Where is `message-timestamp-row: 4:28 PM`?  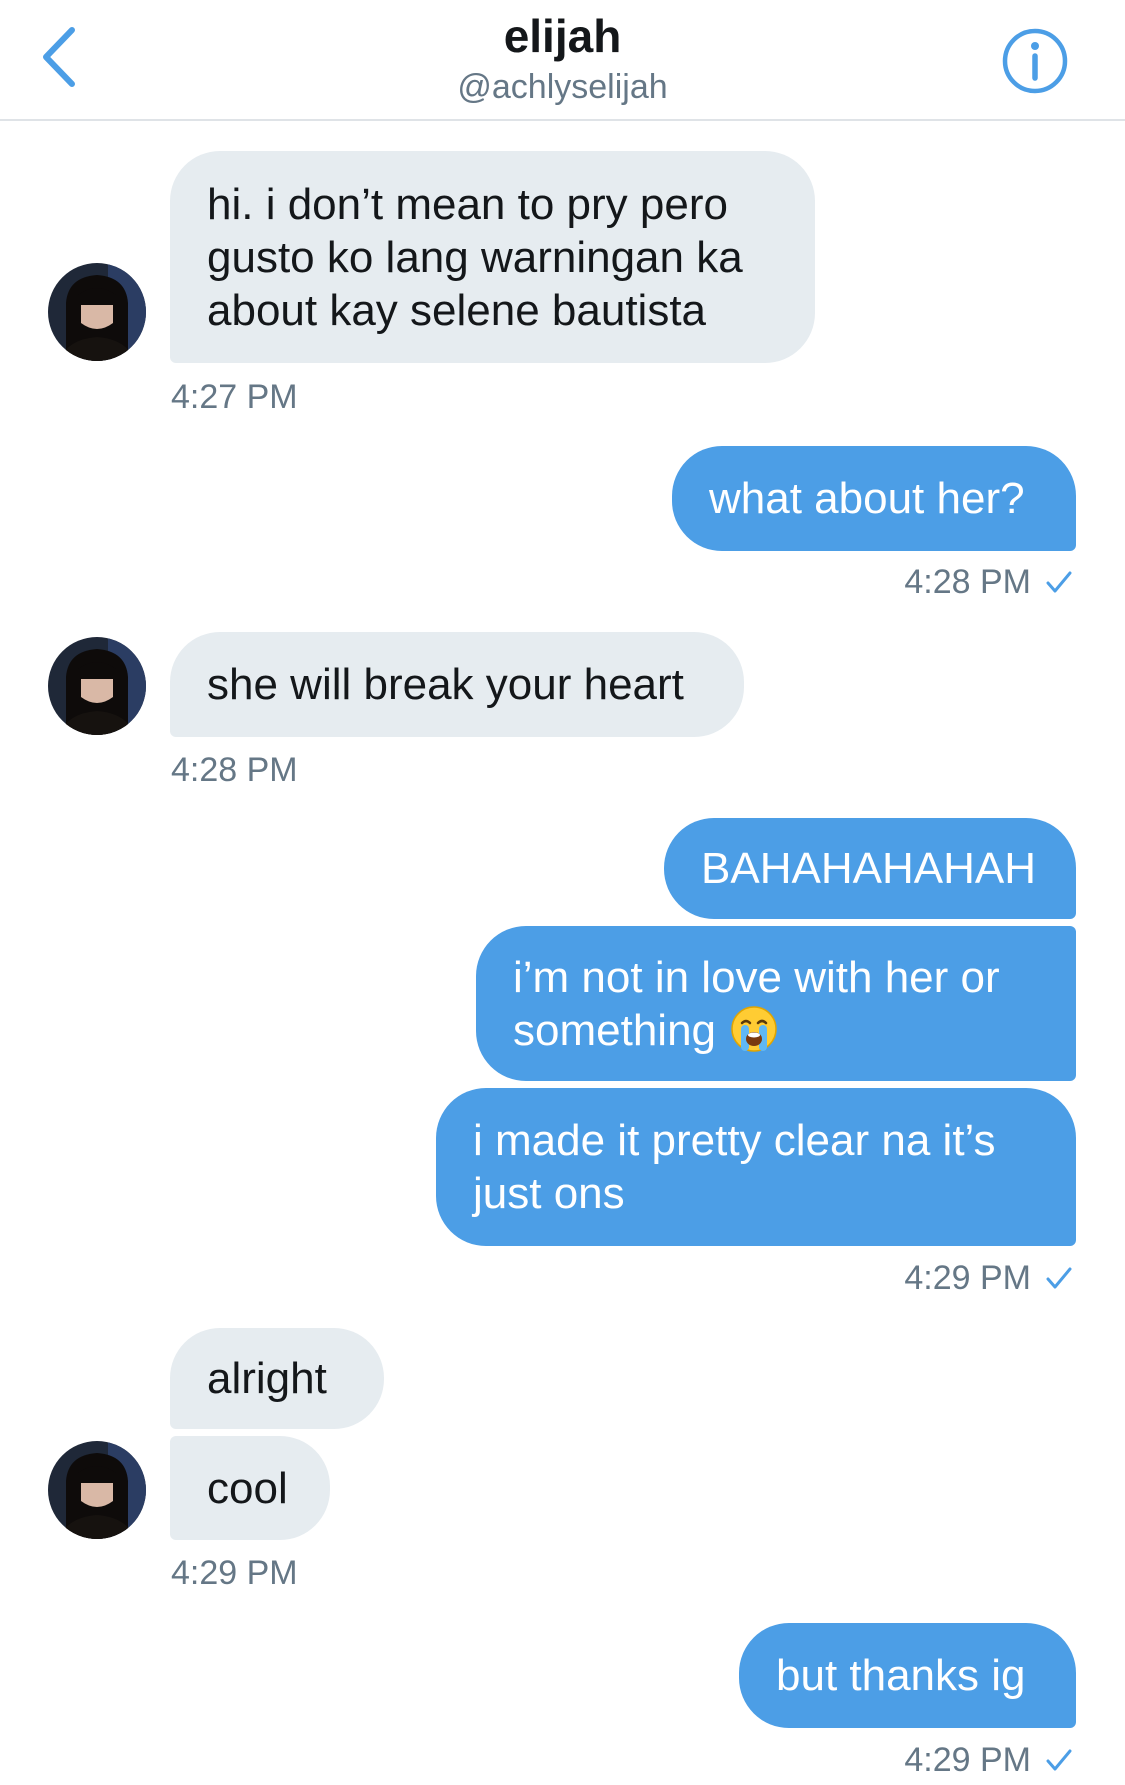
message-timestamp-row: 4:28 PM is located at coordinates (988, 582).